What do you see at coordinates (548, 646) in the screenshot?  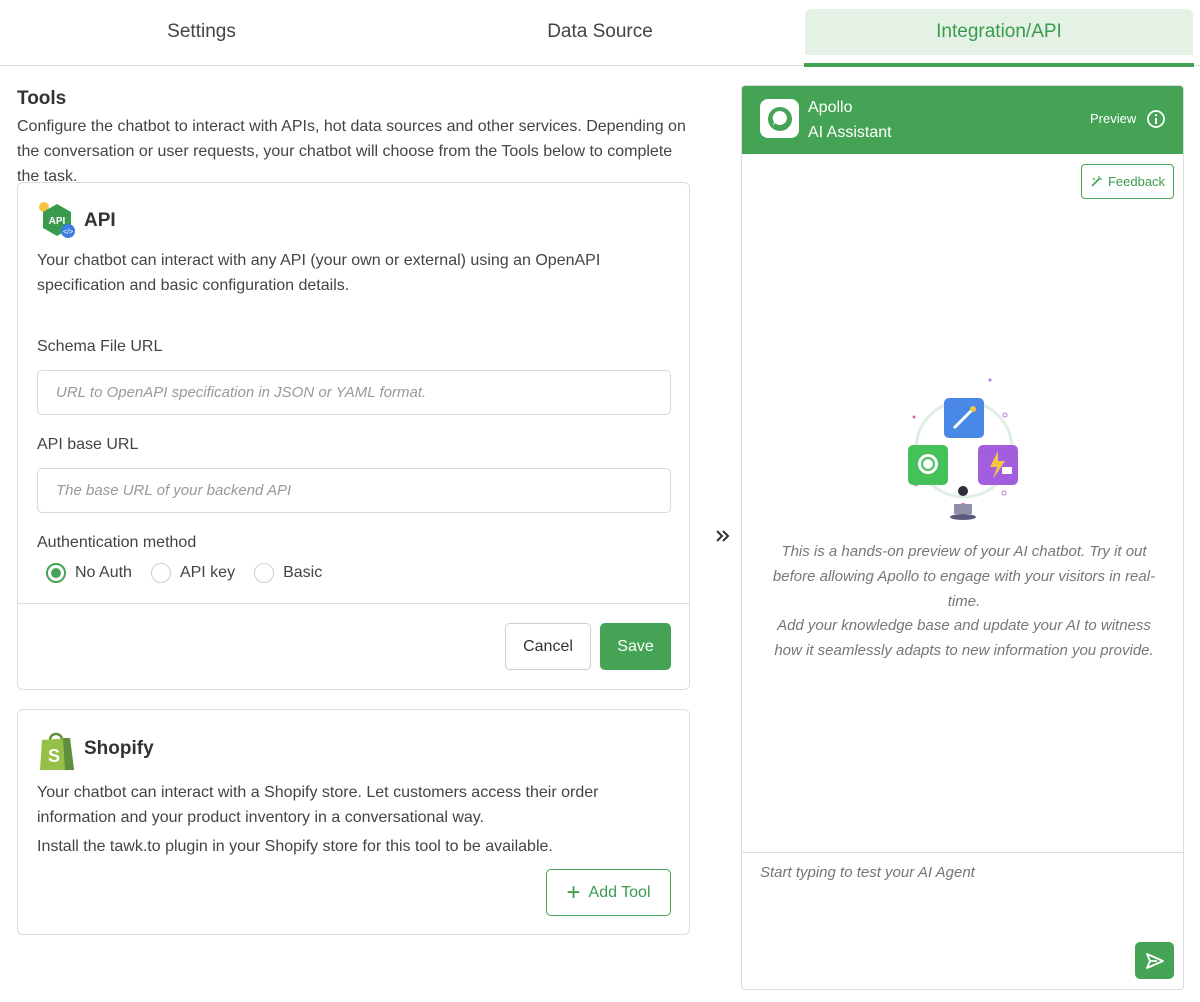 I see `cancel-button: Cancel` at bounding box center [548, 646].